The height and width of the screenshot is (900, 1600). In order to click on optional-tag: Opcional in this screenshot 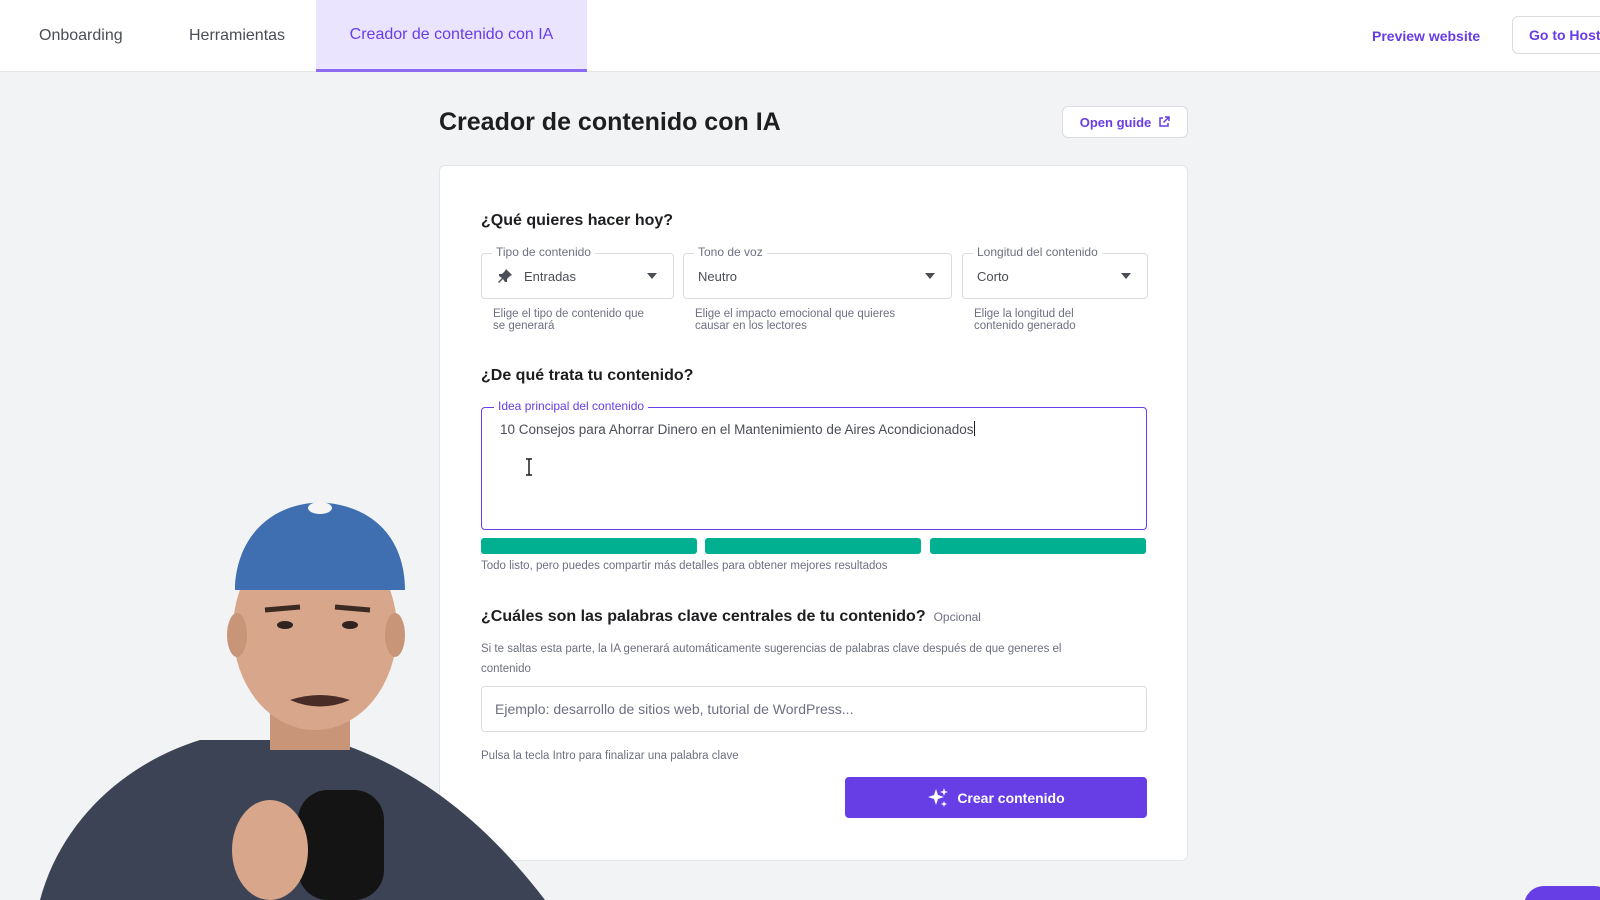, I will do `click(957, 617)`.